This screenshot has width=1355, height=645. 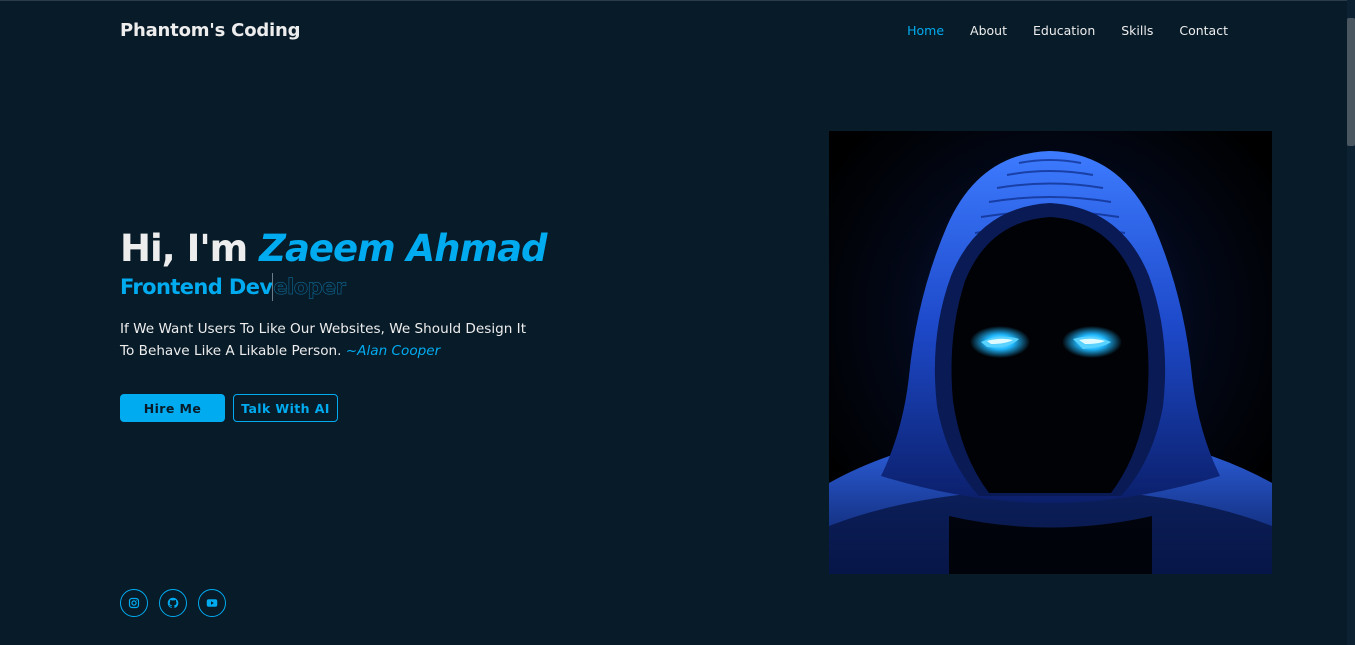 I want to click on page-scrollbar, so click(x=1351, y=322).